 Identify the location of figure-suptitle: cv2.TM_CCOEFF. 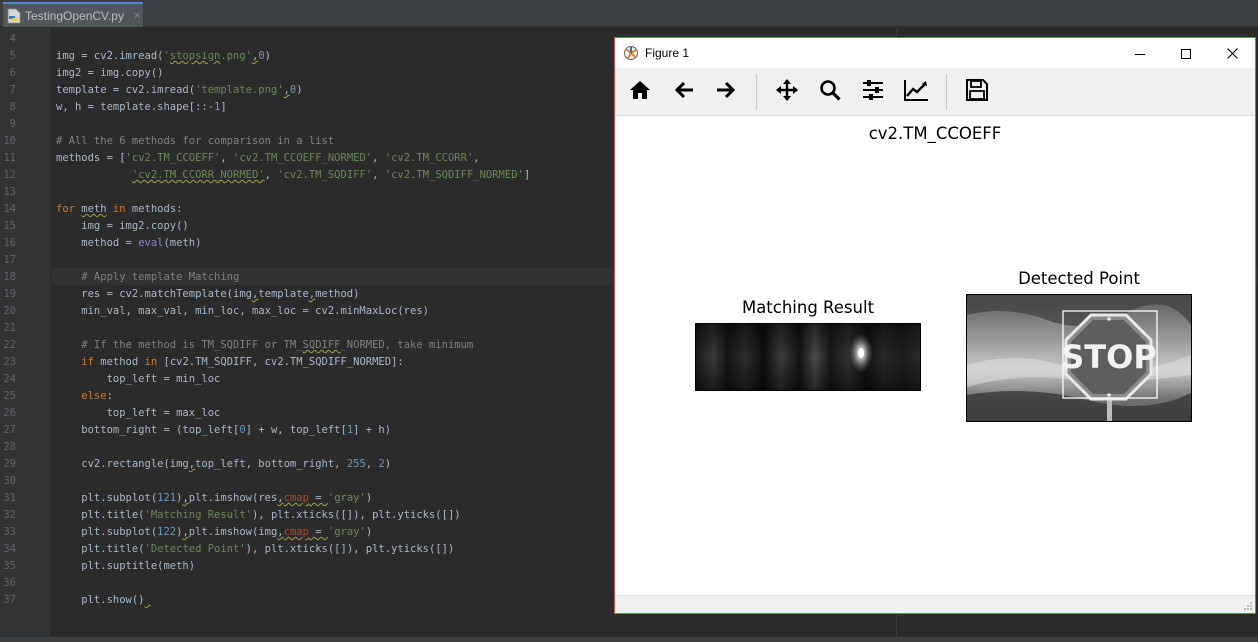
(935, 133).